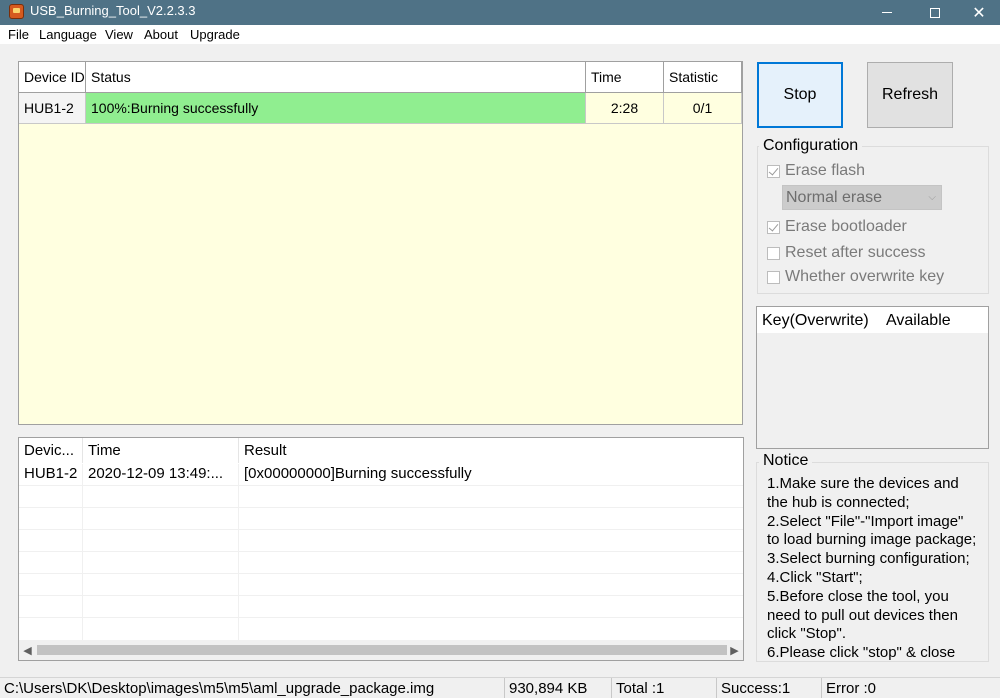  Describe the element at coordinates (834, 197) in the screenshot. I see `erase-mode-value: Normal erase` at that location.